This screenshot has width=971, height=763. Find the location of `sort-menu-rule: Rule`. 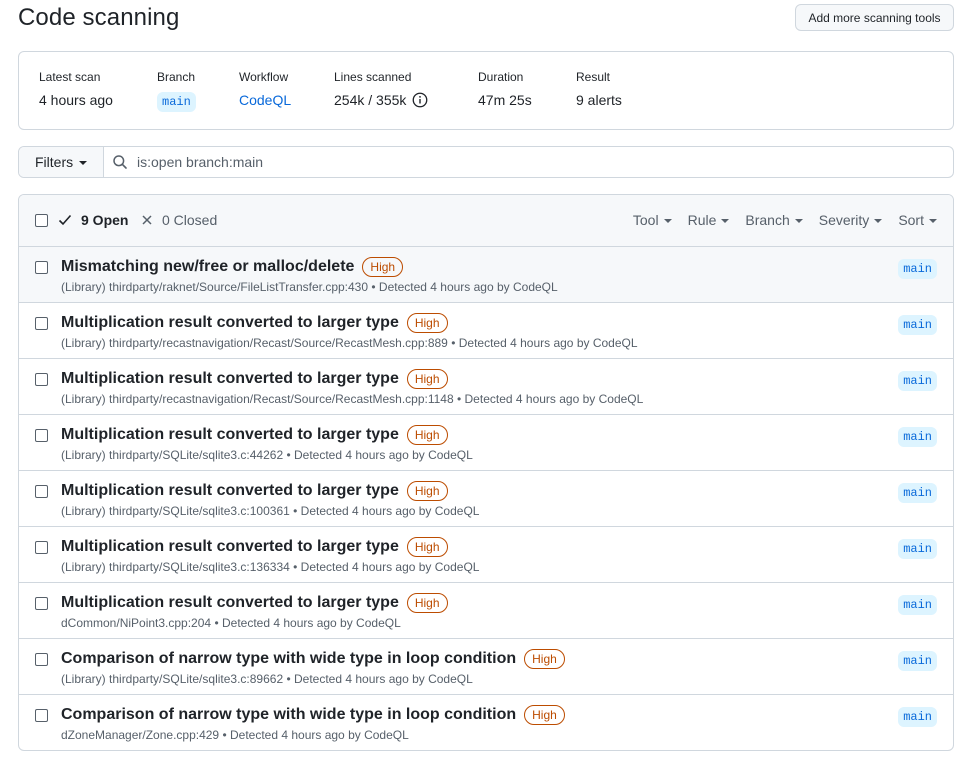

sort-menu-rule: Rule is located at coordinates (709, 220).